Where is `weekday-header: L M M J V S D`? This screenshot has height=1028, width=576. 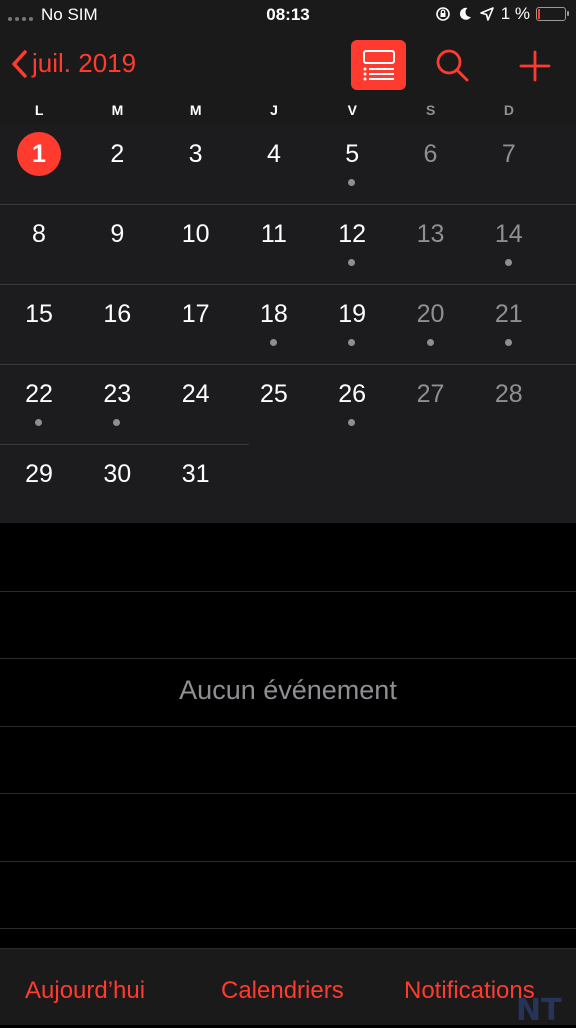 weekday-header: L M M J V S D is located at coordinates (288, 113).